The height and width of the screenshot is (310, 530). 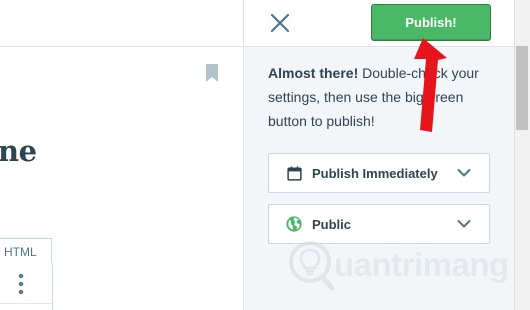 What do you see at coordinates (21, 284) in the screenshot?
I see `more-vertical-icon` at bounding box center [21, 284].